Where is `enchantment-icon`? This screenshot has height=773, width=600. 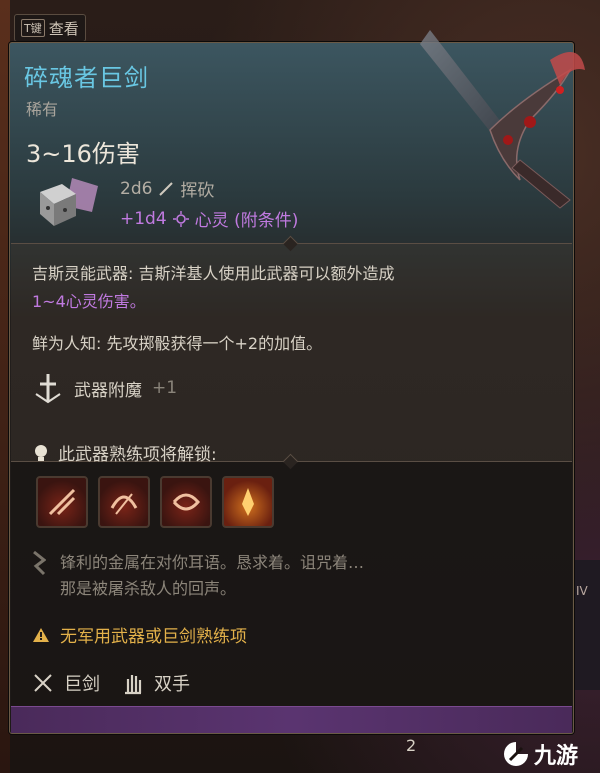 enchantment-icon is located at coordinates (48, 389).